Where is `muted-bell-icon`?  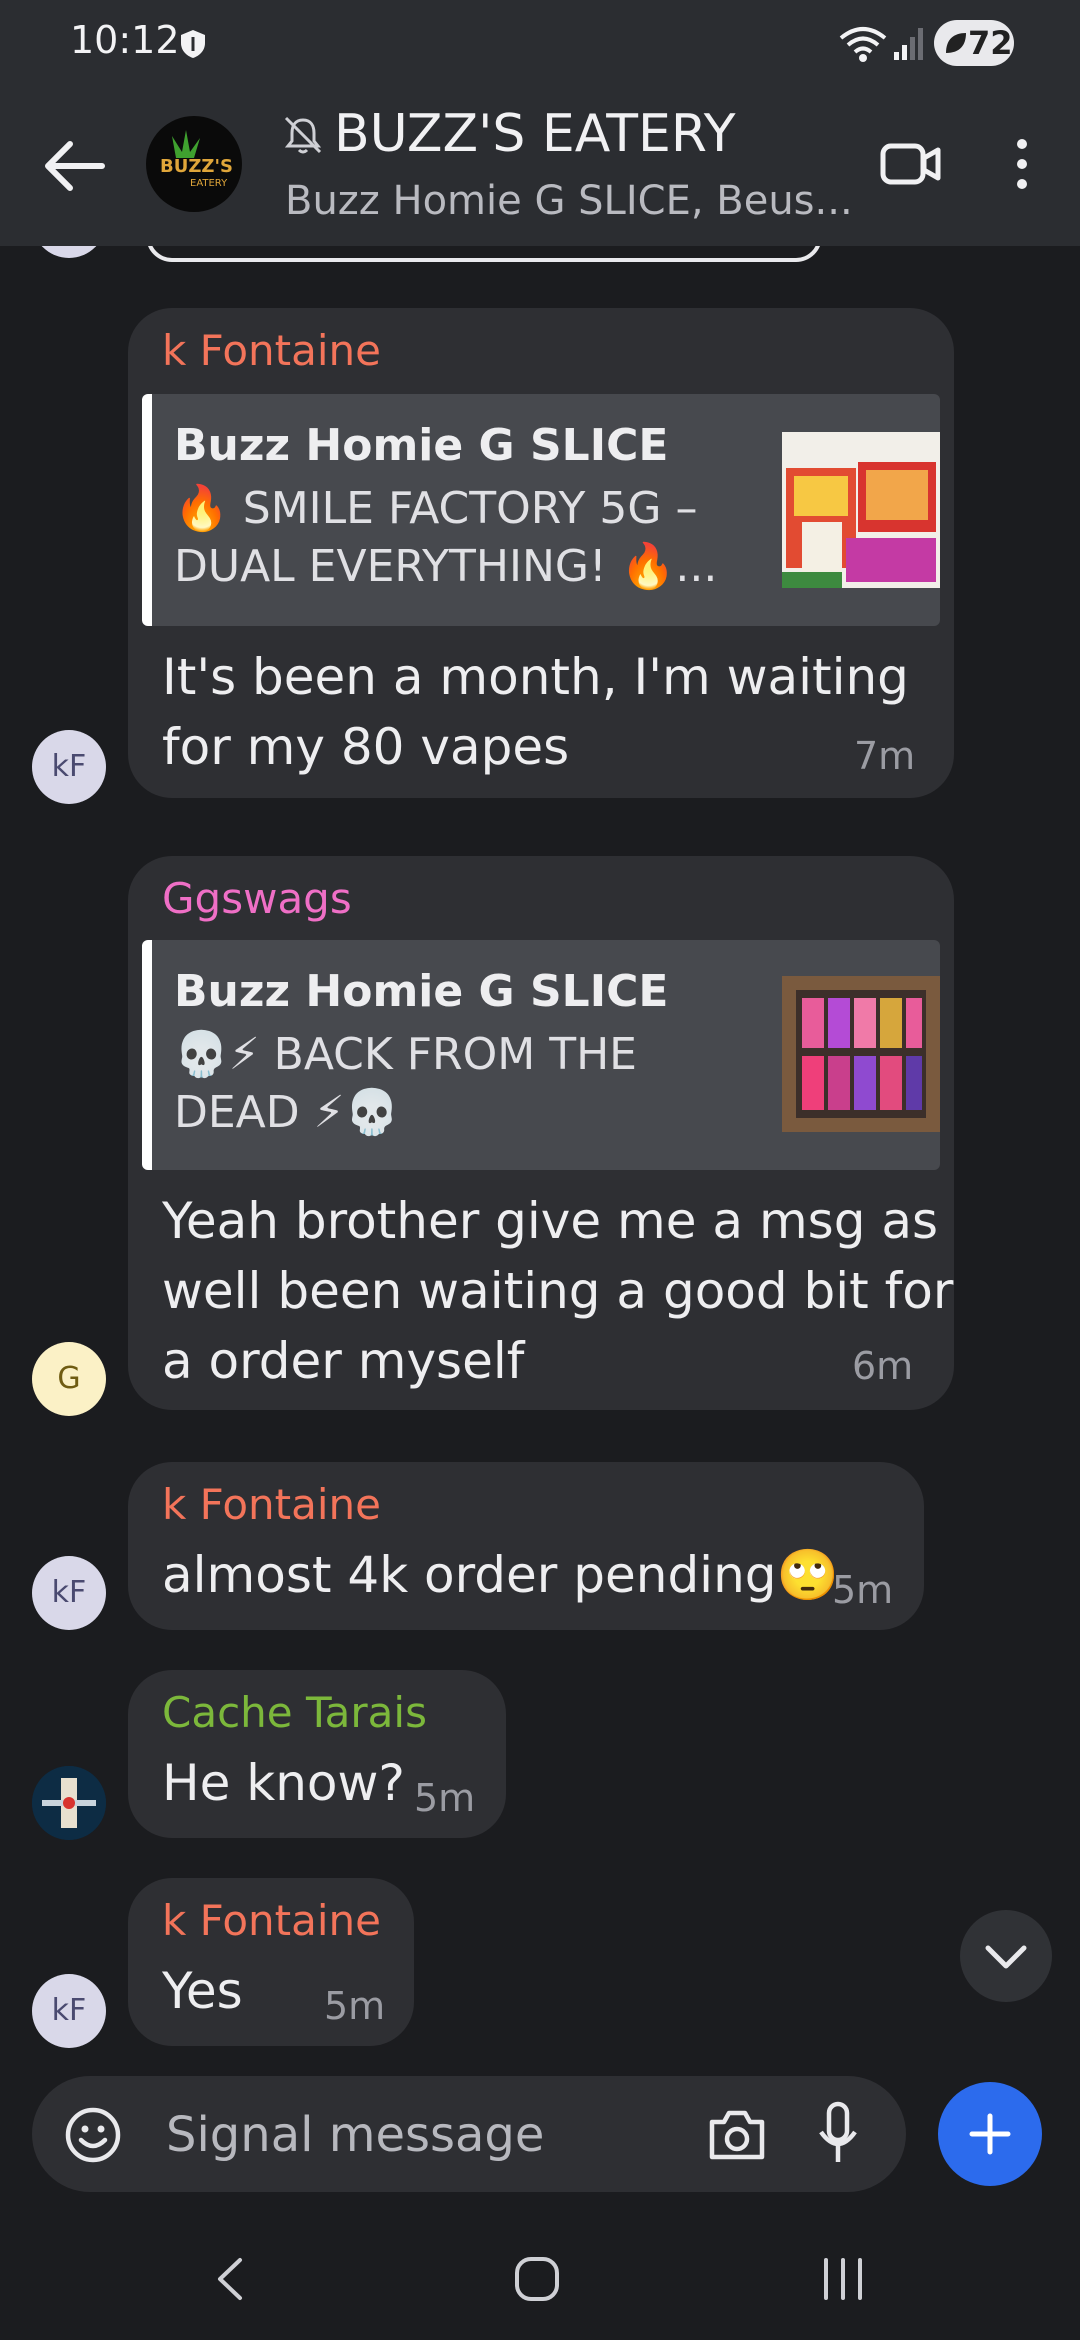
muted-bell-icon is located at coordinates (303, 135).